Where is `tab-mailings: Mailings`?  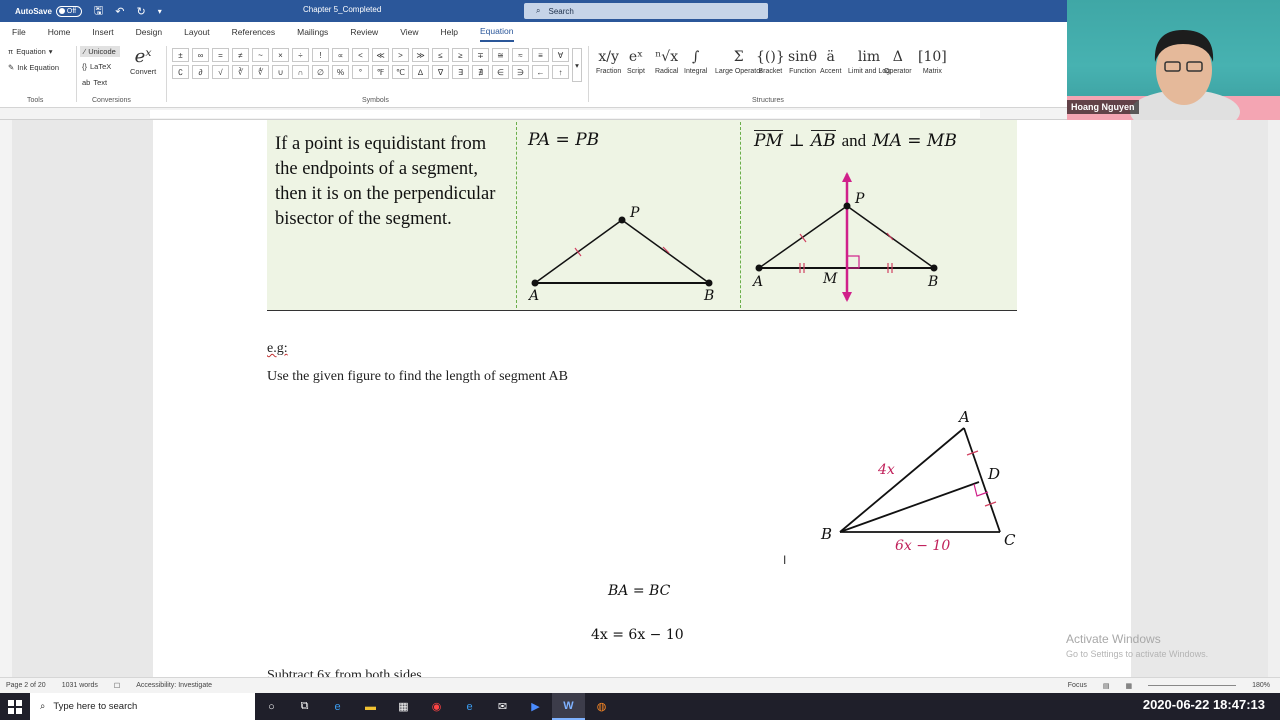 tab-mailings: Mailings is located at coordinates (312, 32).